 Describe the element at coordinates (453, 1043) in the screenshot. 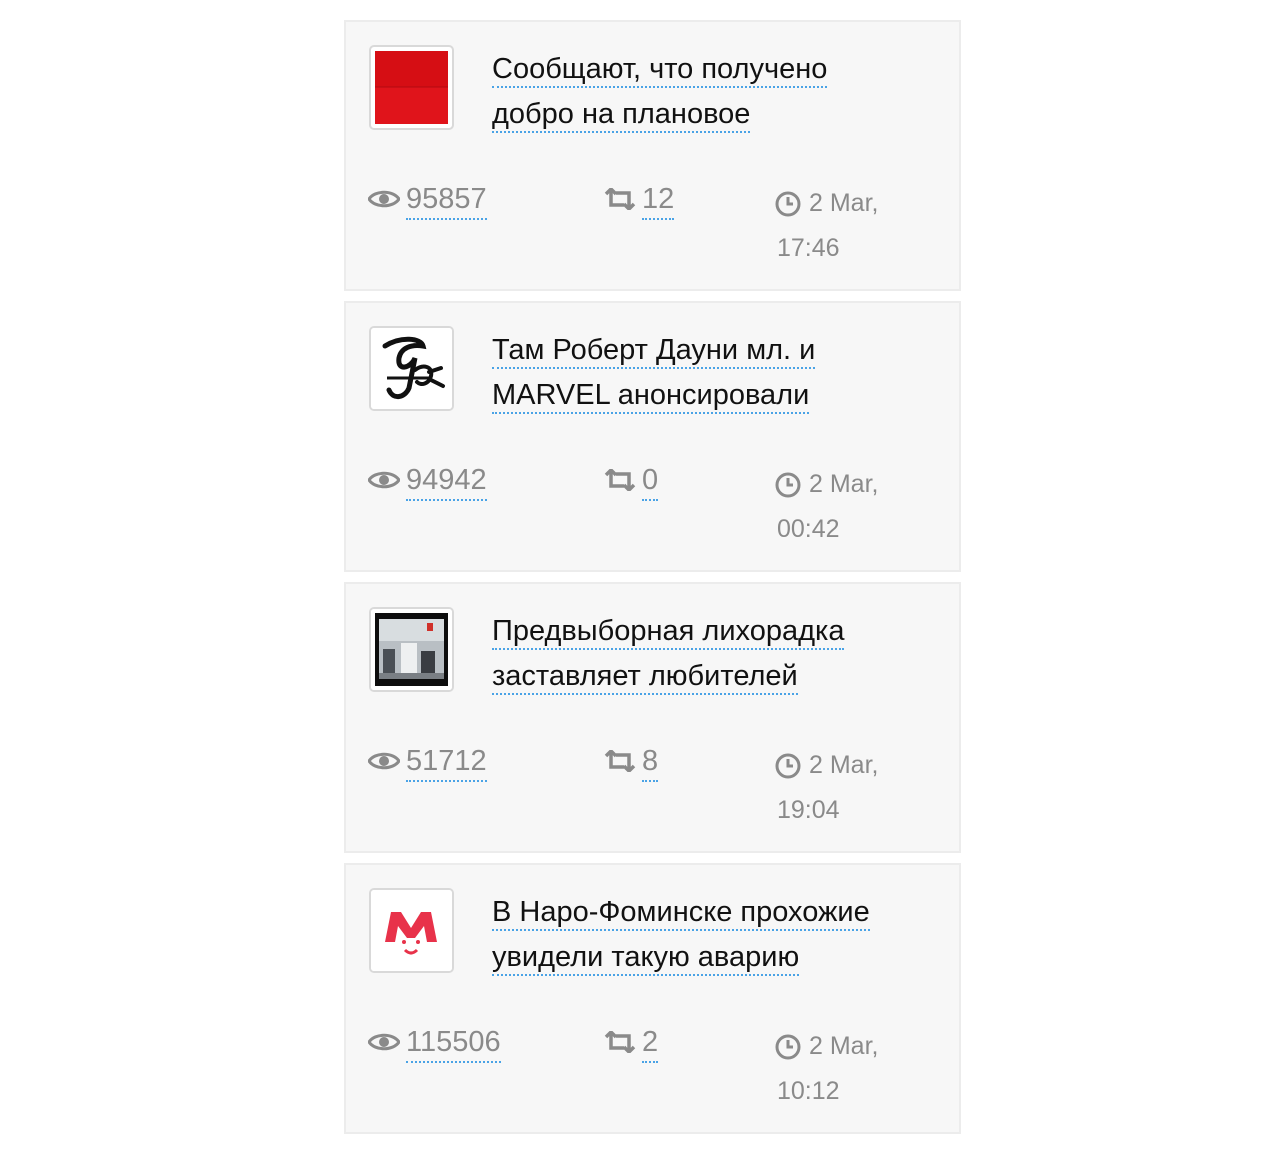

I see `views-count: 115506` at that location.